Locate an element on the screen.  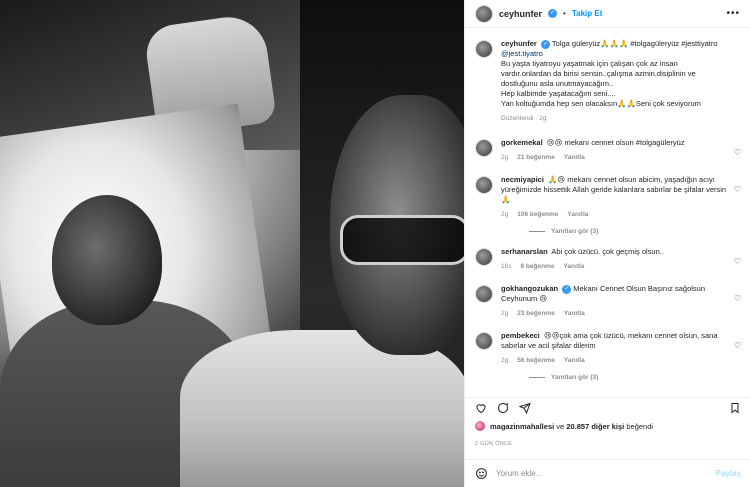
header-username: ceyhunfer is located at coordinates (520, 14).